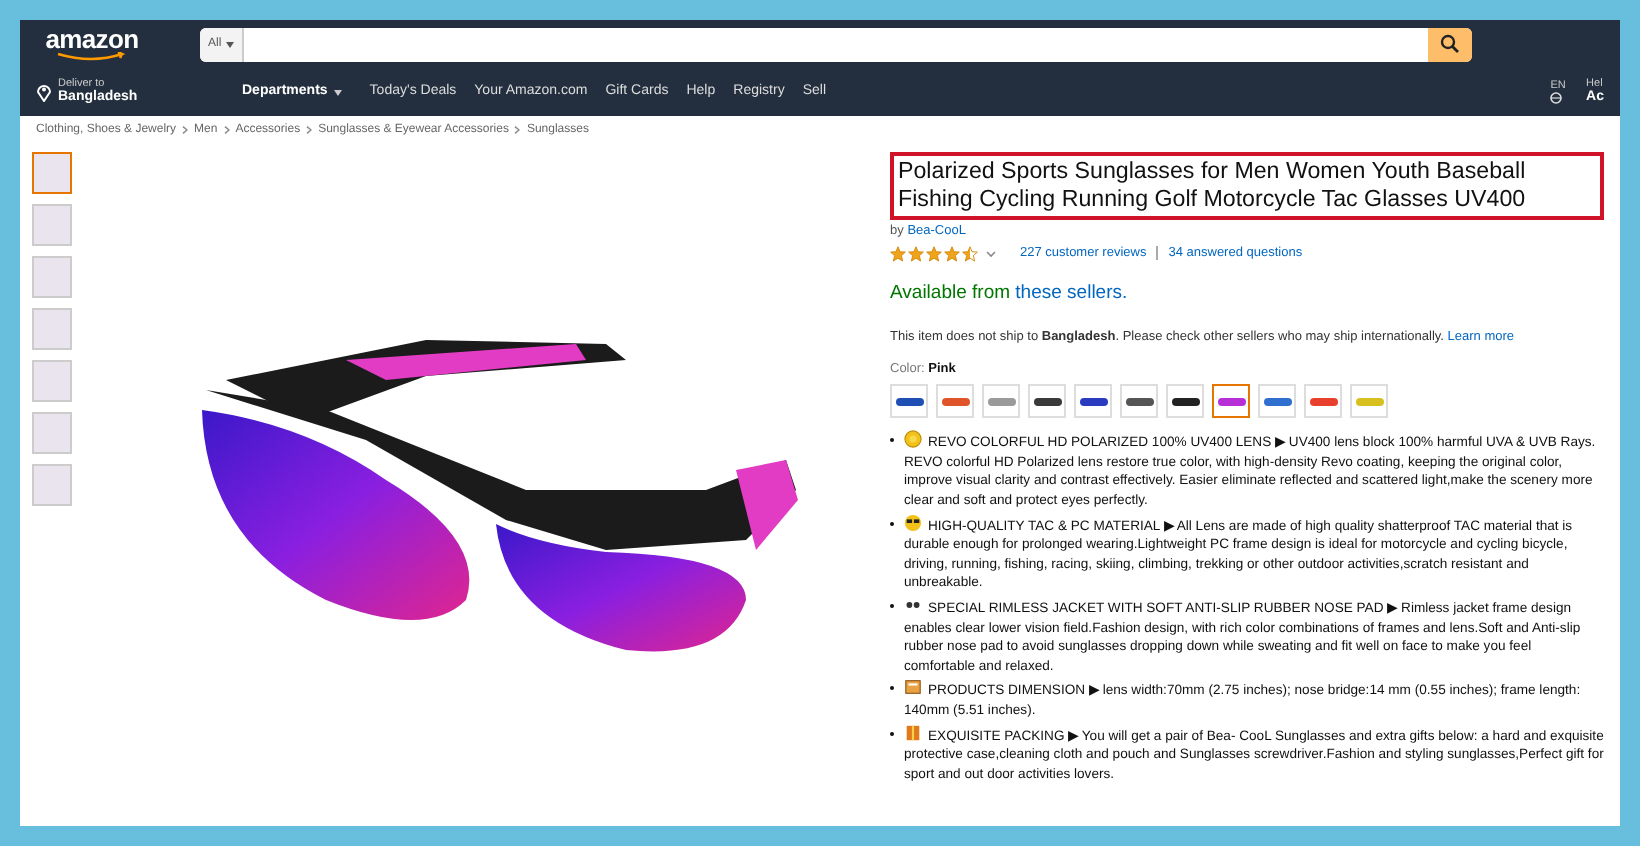 The image size is (1640, 846). I want to click on search-button, so click(1450, 44).